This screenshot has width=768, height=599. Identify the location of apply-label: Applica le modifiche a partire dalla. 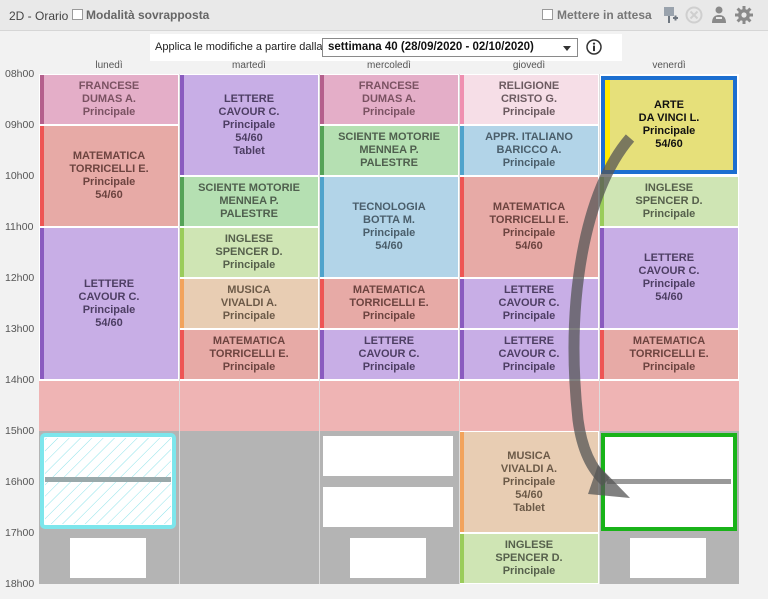
(239, 47).